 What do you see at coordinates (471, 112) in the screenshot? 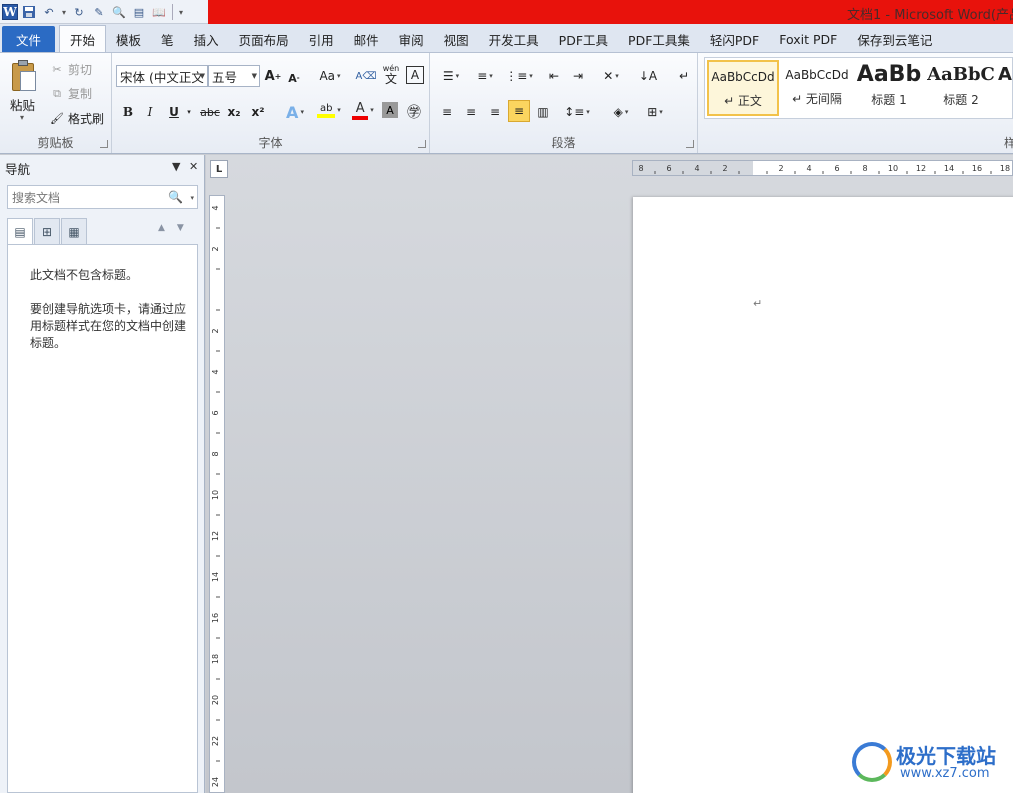
I see `align-center-icon: ≡` at bounding box center [471, 112].